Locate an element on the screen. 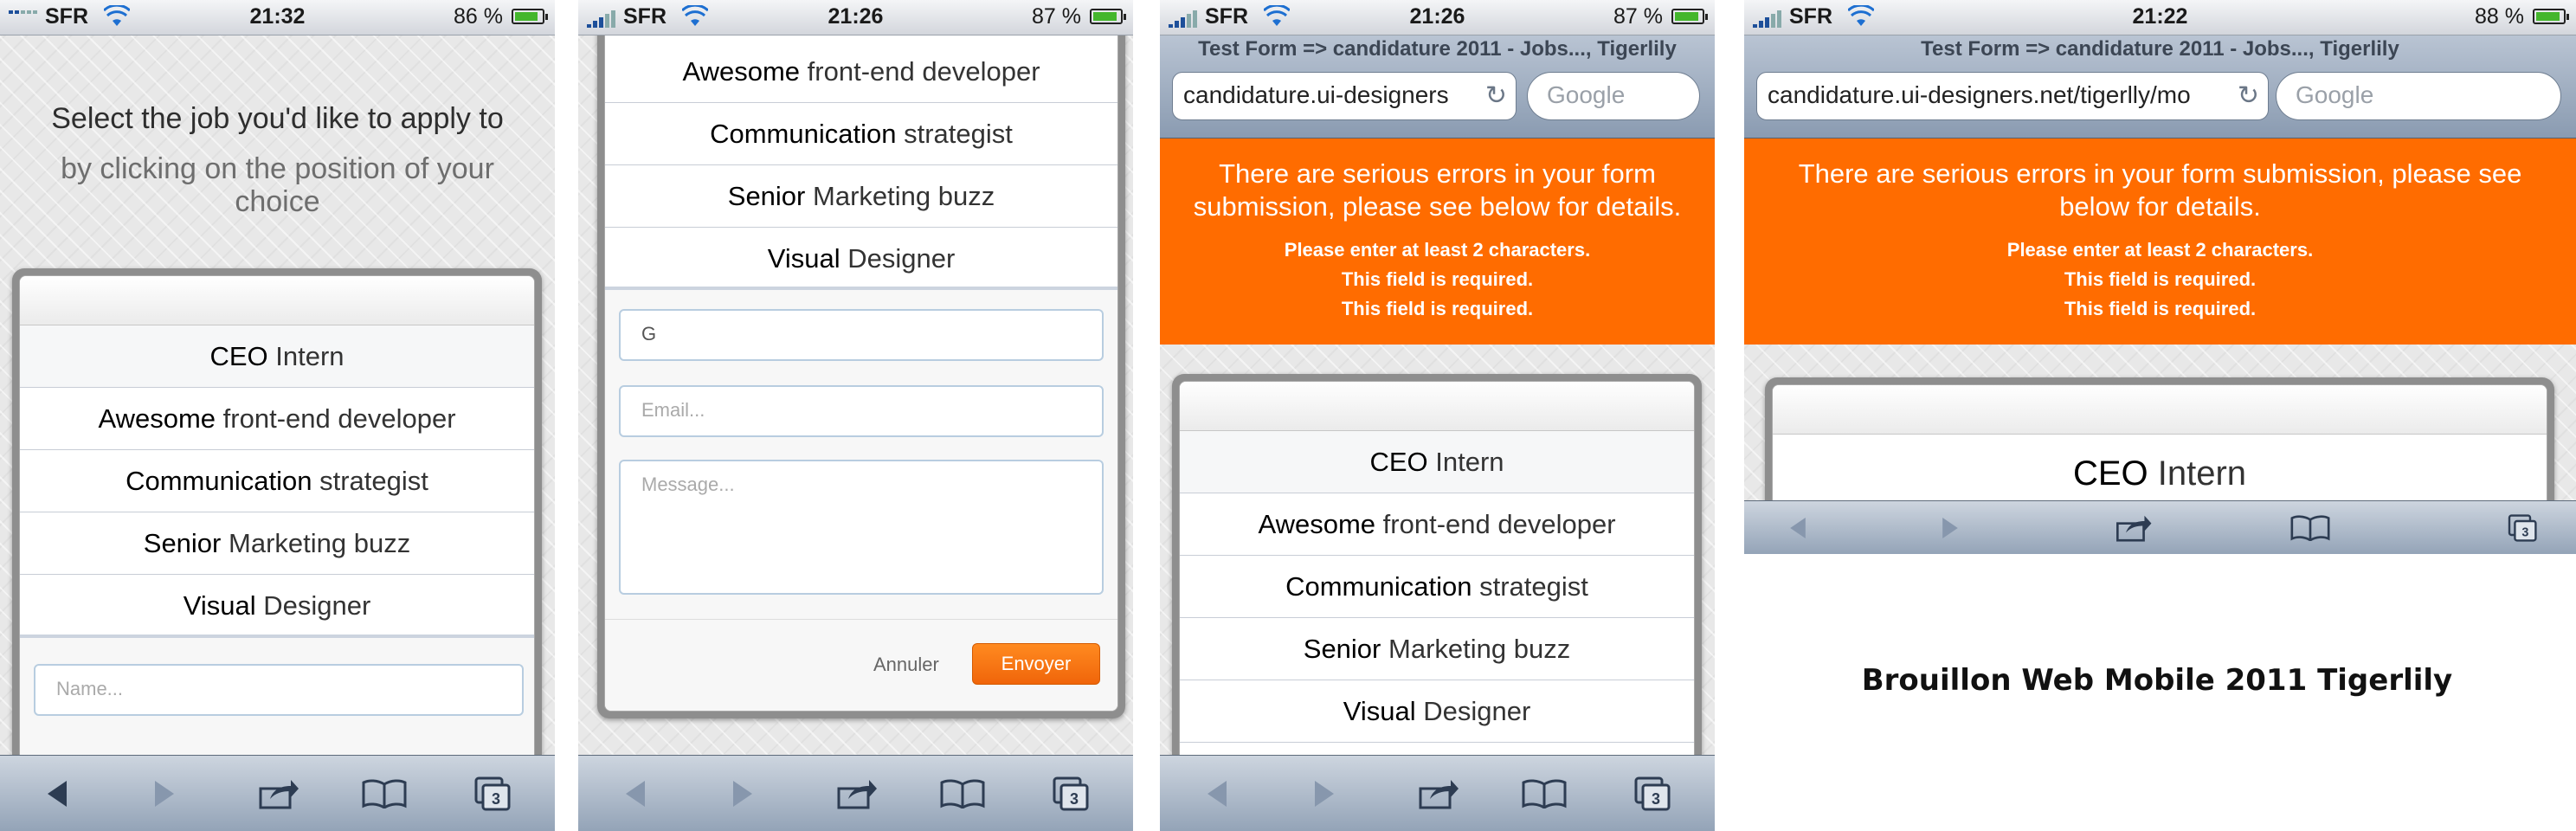 The image size is (2576, 831). forward-arrow-icon is located at coordinates (742, 794).